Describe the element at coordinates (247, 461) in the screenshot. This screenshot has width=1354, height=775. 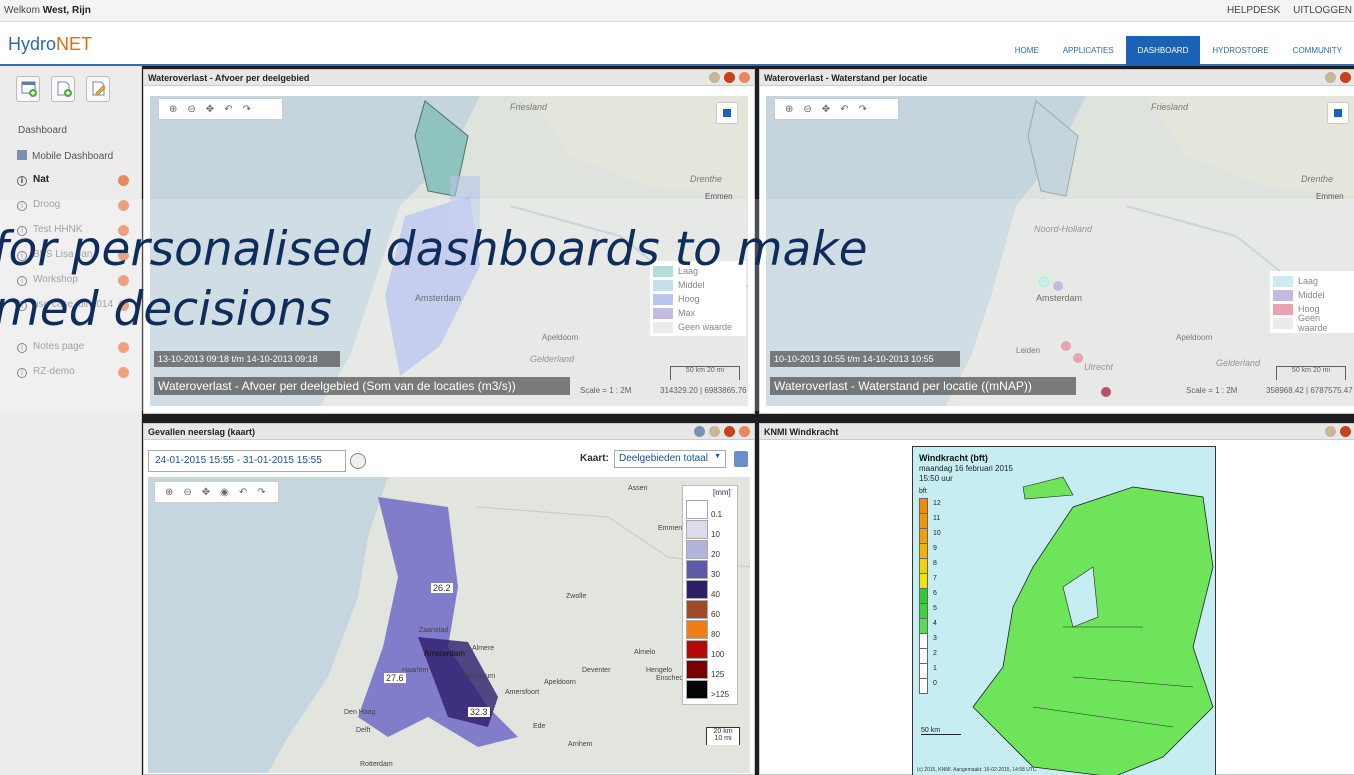
I see `date-range-input: 24-01-2015 15:55 - 31-01-2015 15:55` at that location.